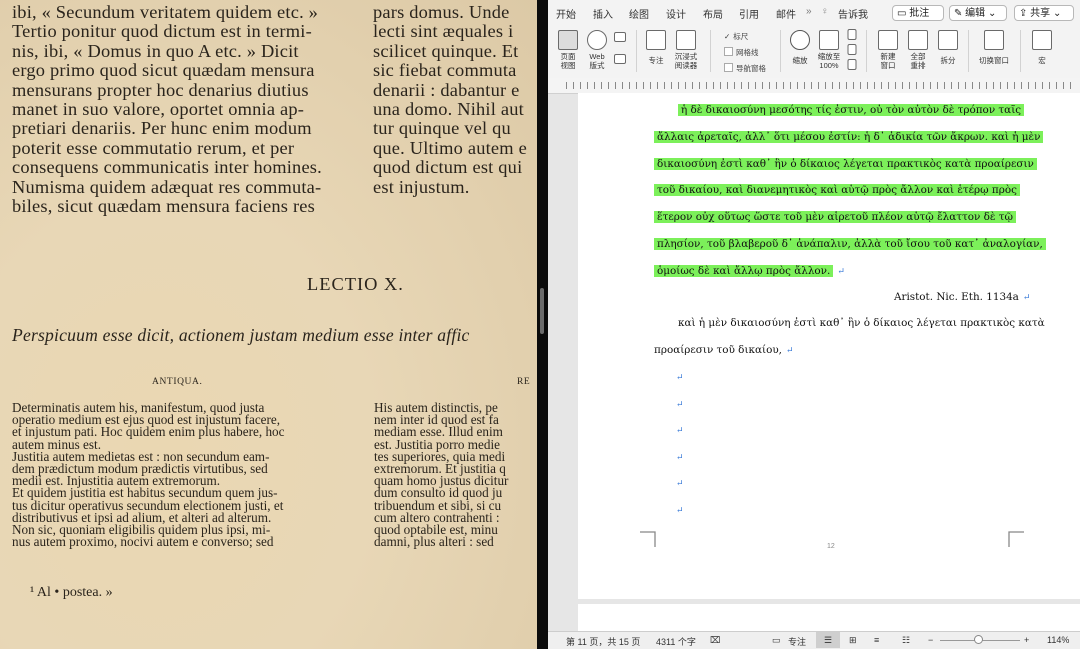 The height and width of the screenshot is (649, 1080). I want to click on scan-small-line-right: damni, plus alteri : sed, so click(434, 542).